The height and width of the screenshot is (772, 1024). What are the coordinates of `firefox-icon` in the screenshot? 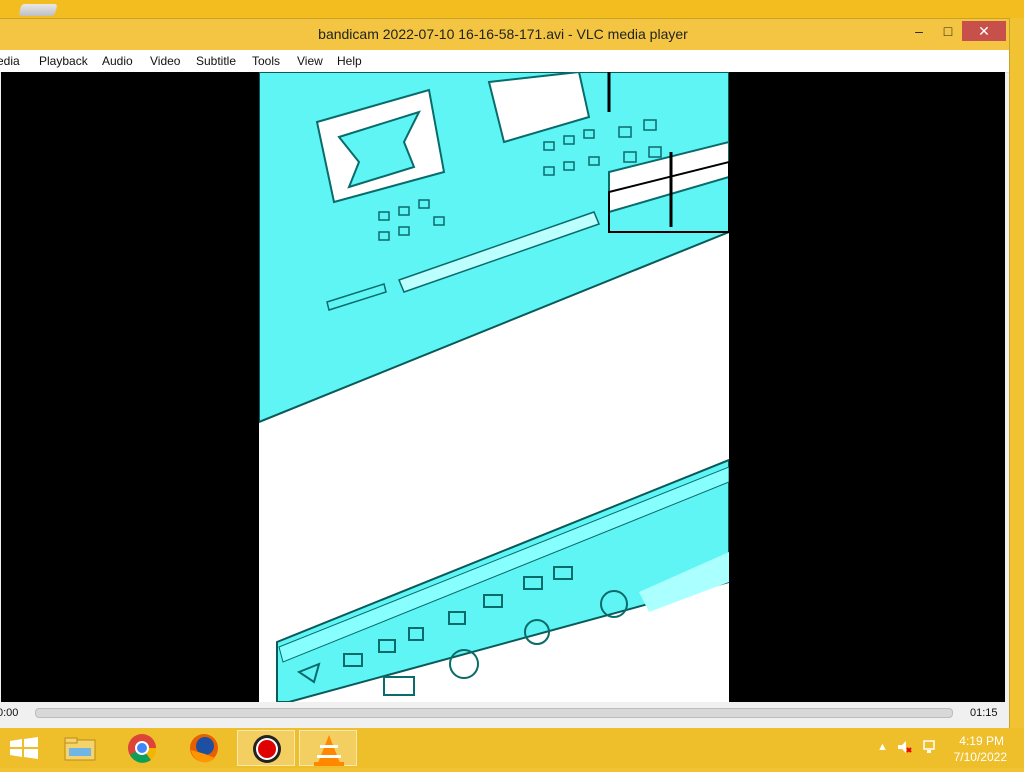 It's located at (204, 748).